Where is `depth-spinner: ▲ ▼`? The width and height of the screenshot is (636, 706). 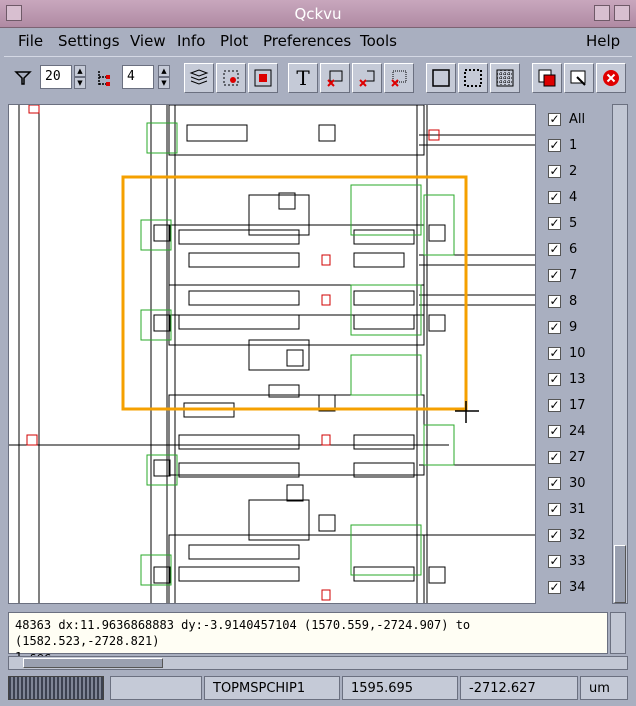
depth-spinner: ▲ ▼ is located at coordinates (164, 77).